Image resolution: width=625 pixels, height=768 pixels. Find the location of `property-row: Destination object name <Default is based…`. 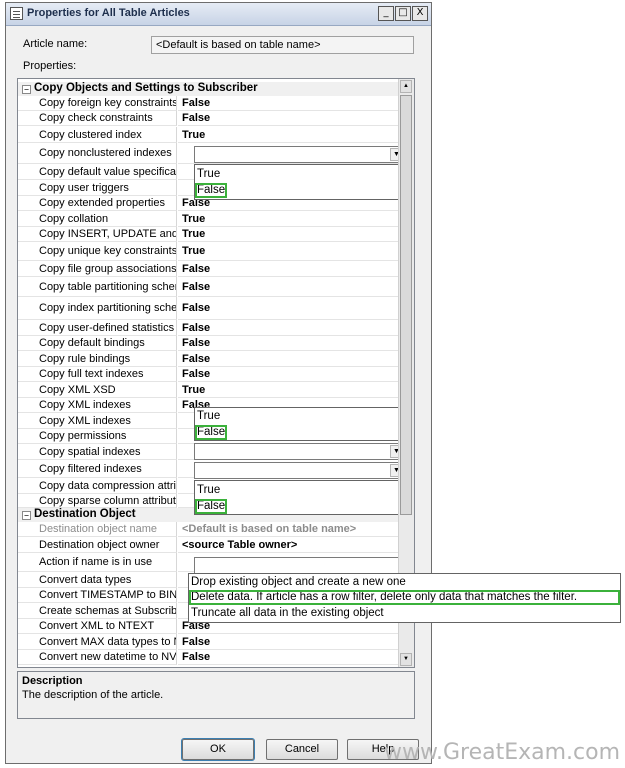

property-row: Destination object name <Default is based… is located at coordinates (209, 529).